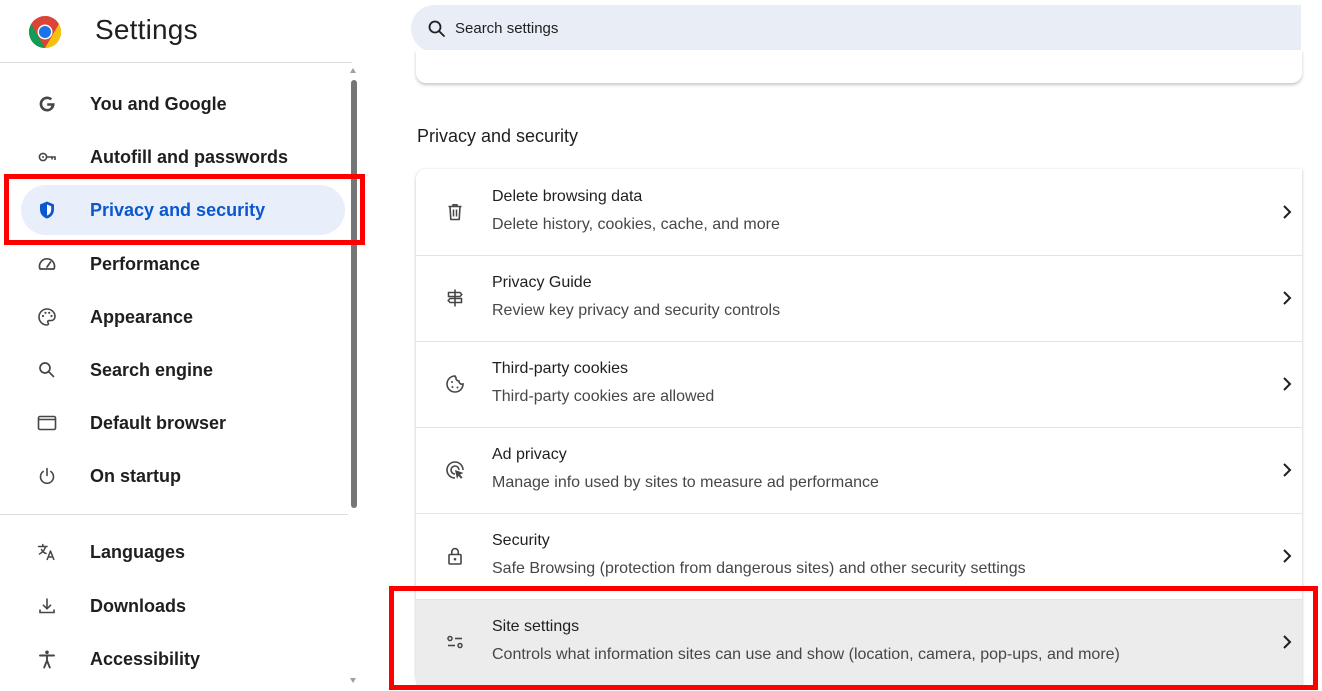 The image size is (1322, 691). What do you see at coordinates (45, 32) in the screenshot?
I see `chrome-logo-icon` at bounding box center [45, 32].